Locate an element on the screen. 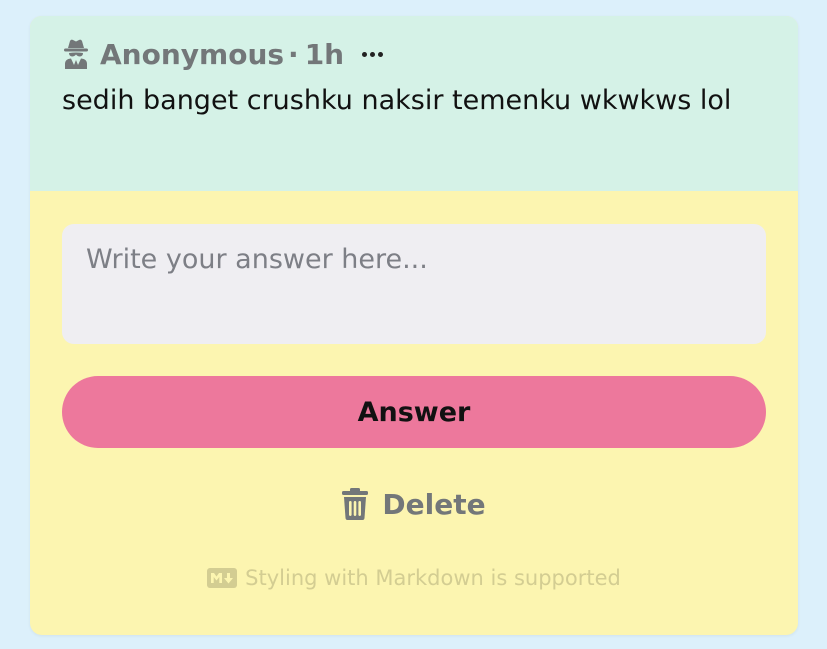 This screenshot has height=649, width=827. more-icon is located at coordinates (373, 54).